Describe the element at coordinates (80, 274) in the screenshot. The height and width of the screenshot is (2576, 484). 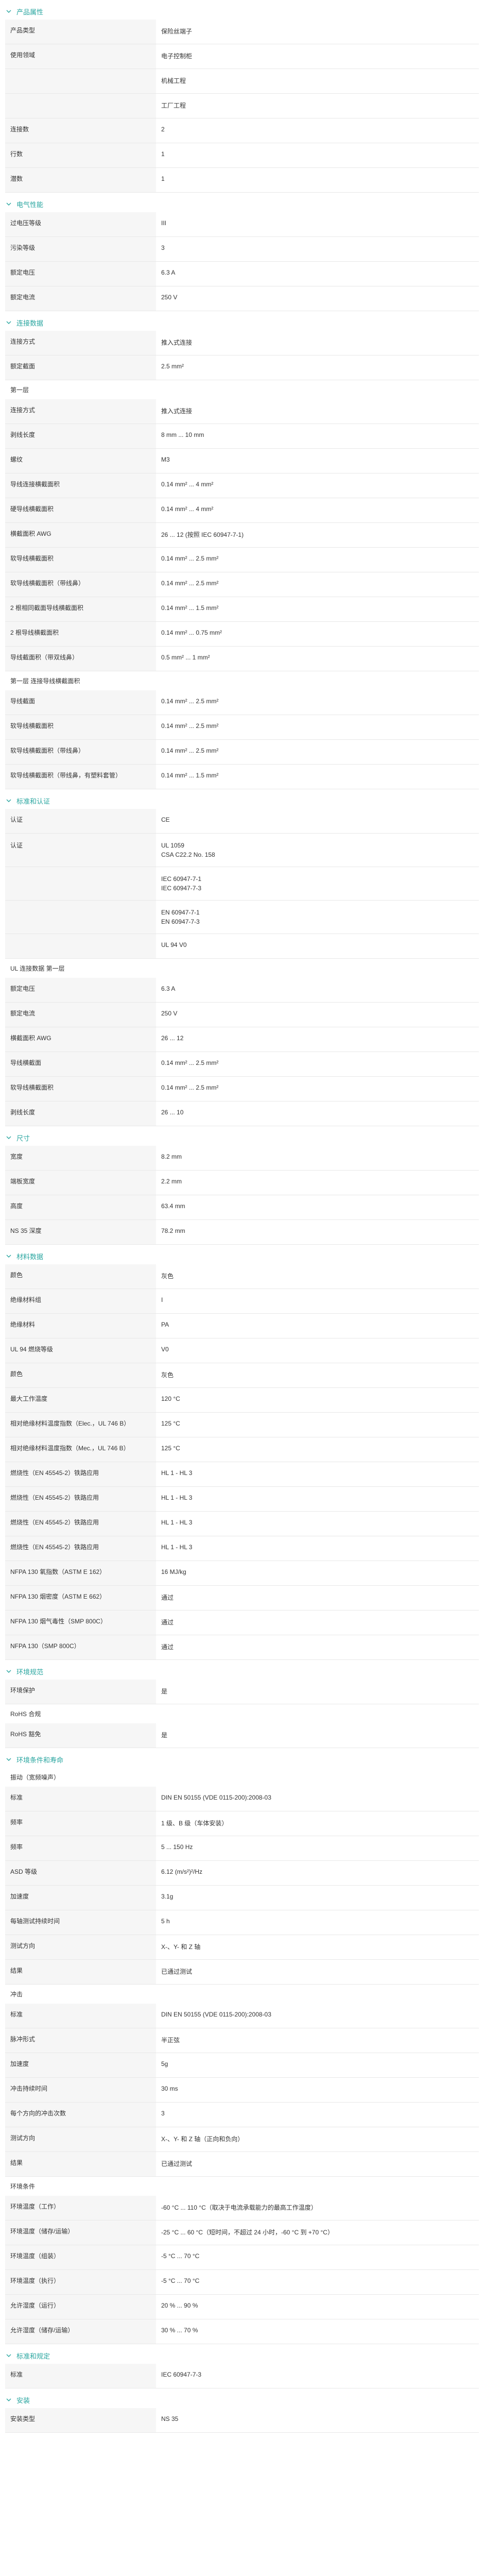
I see `spec-label: 额定电压` at that location.